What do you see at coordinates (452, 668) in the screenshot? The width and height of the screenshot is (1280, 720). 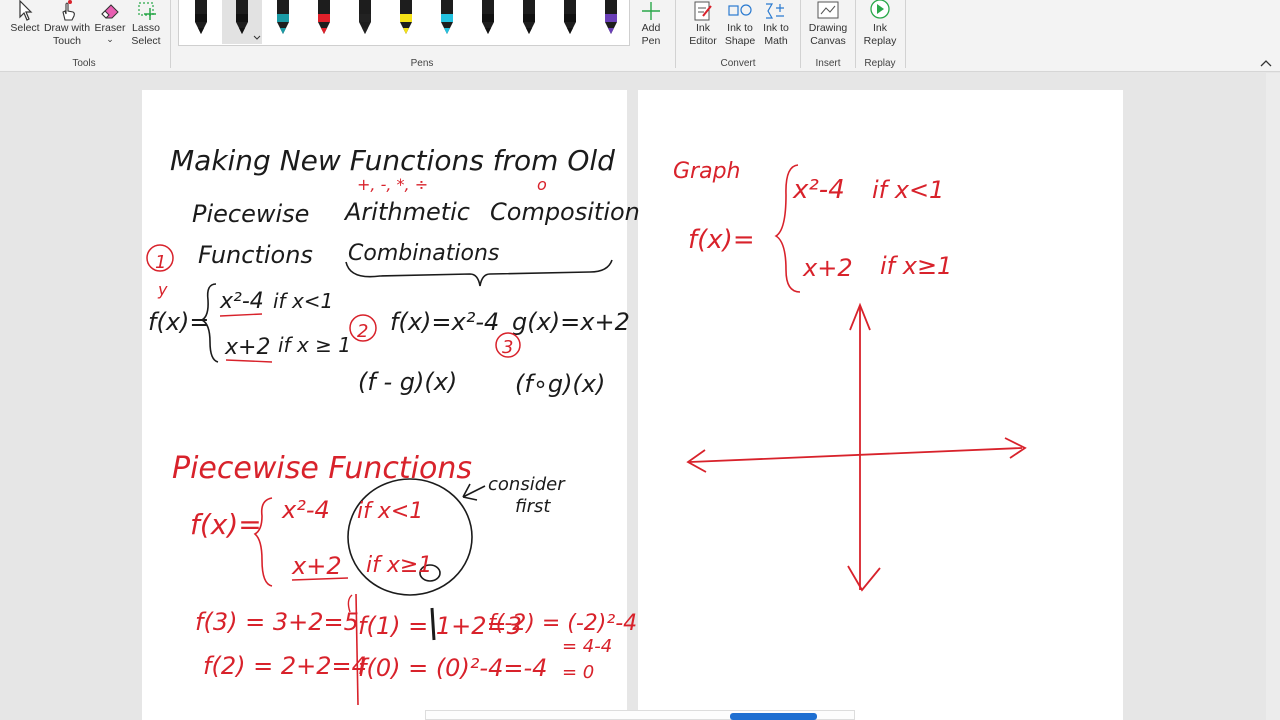 I see `eval-f0: f(0) = (0)²-4=-4` at bounding box center [452, 668].